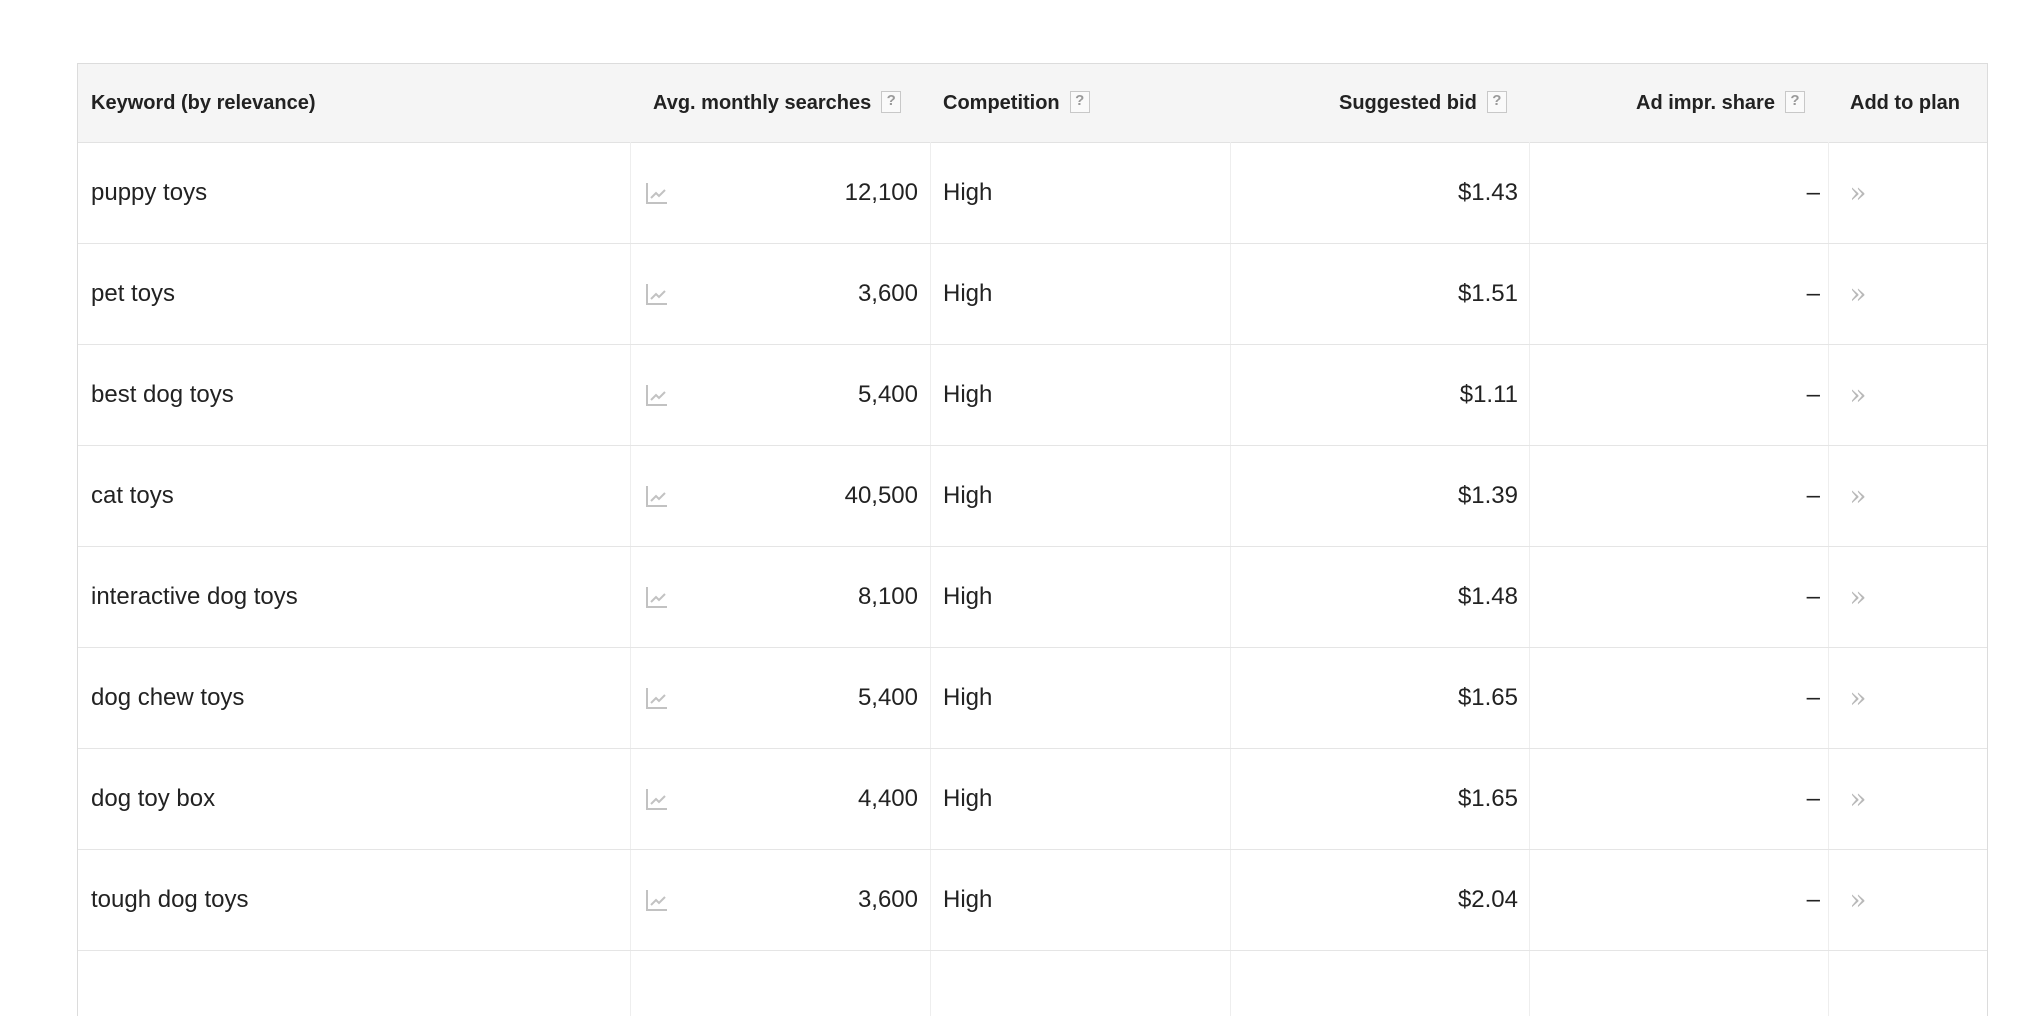  Describe the element at coordinates (887, 798) in the screenshot. I see `searches-cell: 4,400` at that location.